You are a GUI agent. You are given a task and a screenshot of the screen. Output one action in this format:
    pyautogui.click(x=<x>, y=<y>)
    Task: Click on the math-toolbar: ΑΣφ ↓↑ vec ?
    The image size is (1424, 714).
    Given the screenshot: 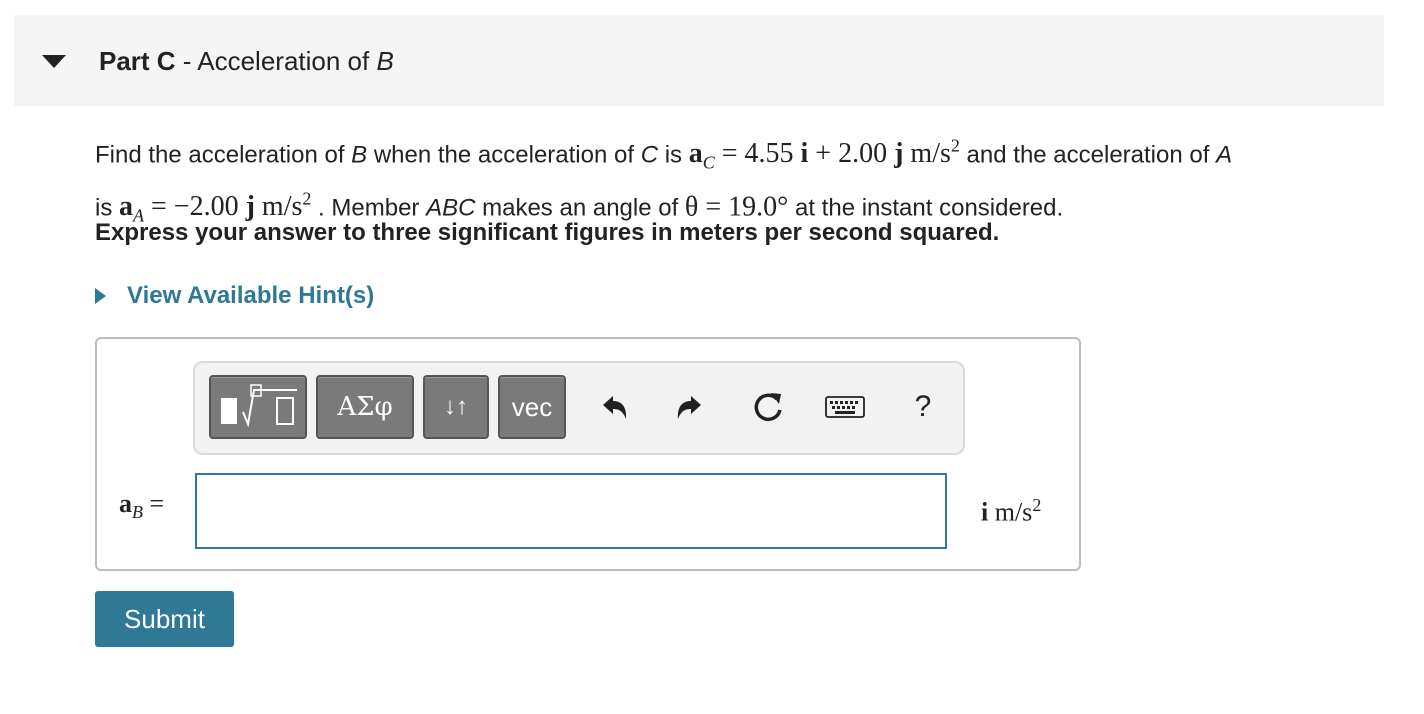 What is the action you would take?
    pyautogui.click(x=579, y=408)
    